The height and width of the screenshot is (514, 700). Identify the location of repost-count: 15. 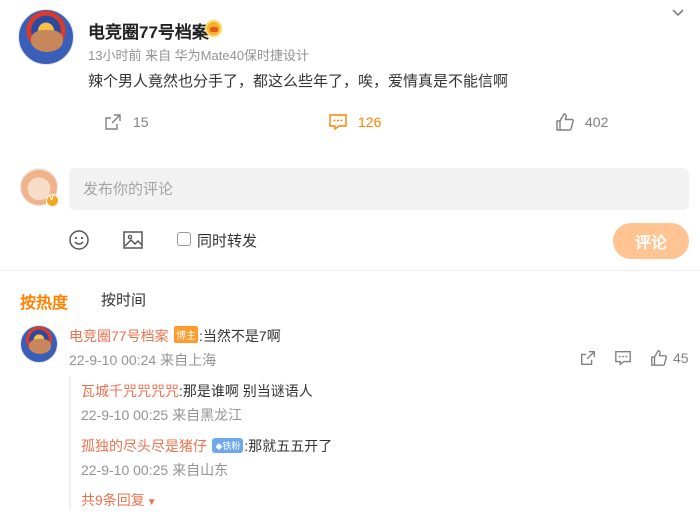
(141, 122).